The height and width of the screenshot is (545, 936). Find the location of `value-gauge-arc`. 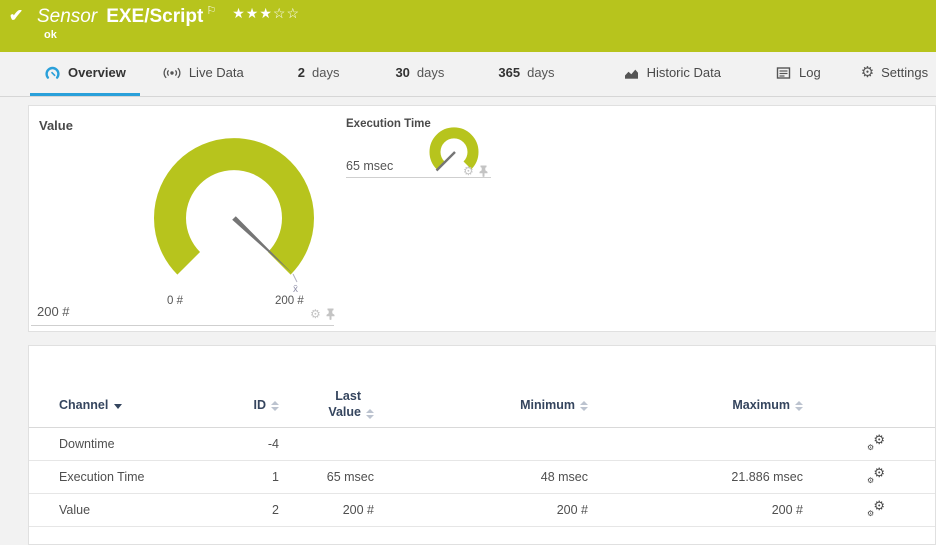

value-gauge-arc is located at coordinates (234, 206).